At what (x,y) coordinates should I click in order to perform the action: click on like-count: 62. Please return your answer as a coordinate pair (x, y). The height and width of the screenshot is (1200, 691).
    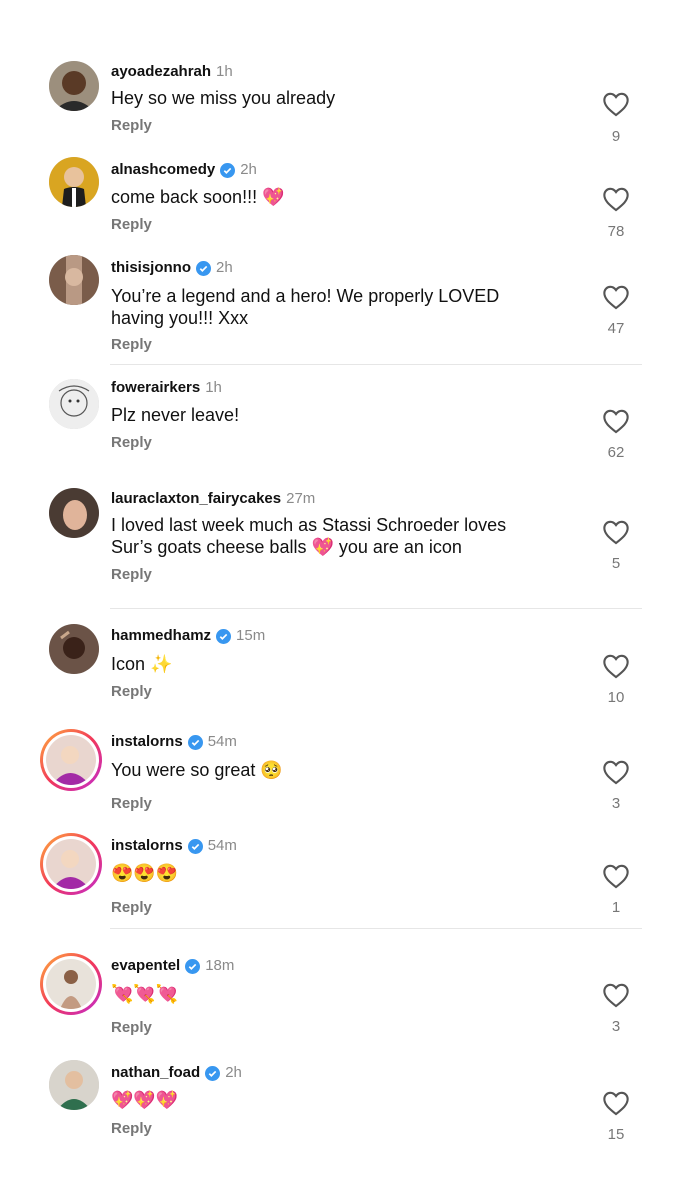
    Looking at the image, I should click on (616, 452).